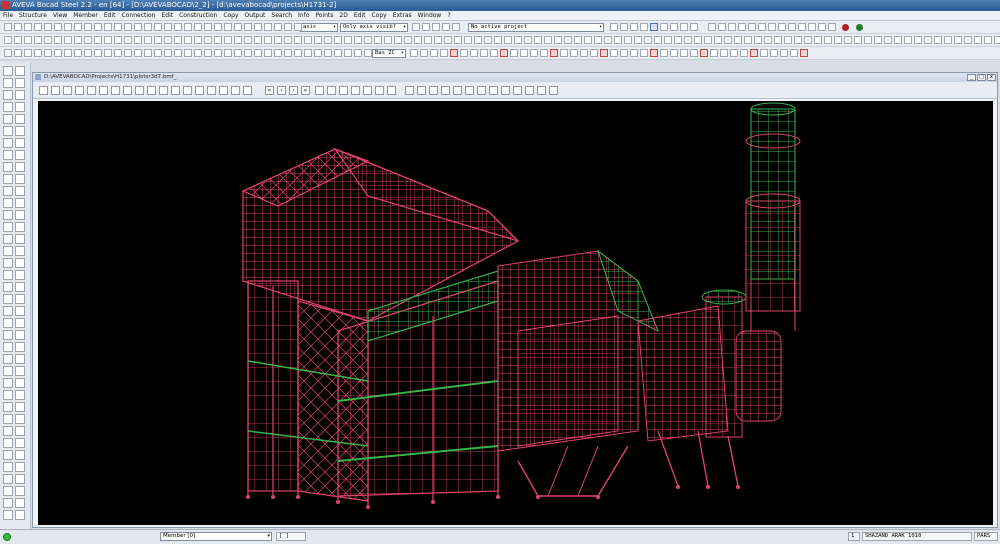 The image size is (1000, 544). Describe the element at coordinates (60, 15) in the screenshot. I see `menu-view: View` at that location.